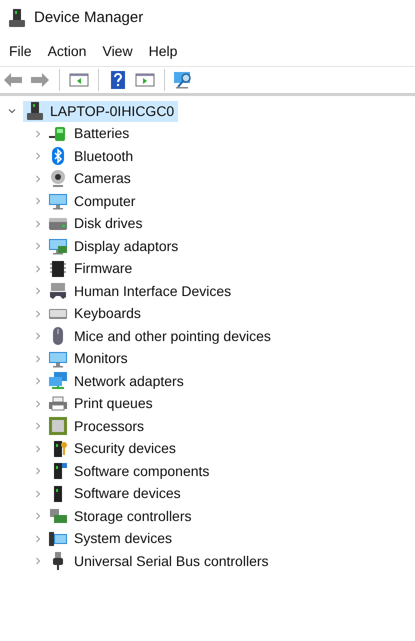  What do you see at coordinates (107, 313) in the screenshot?
I see `tree-item: Keyboards` at bounding box center [107, 313].